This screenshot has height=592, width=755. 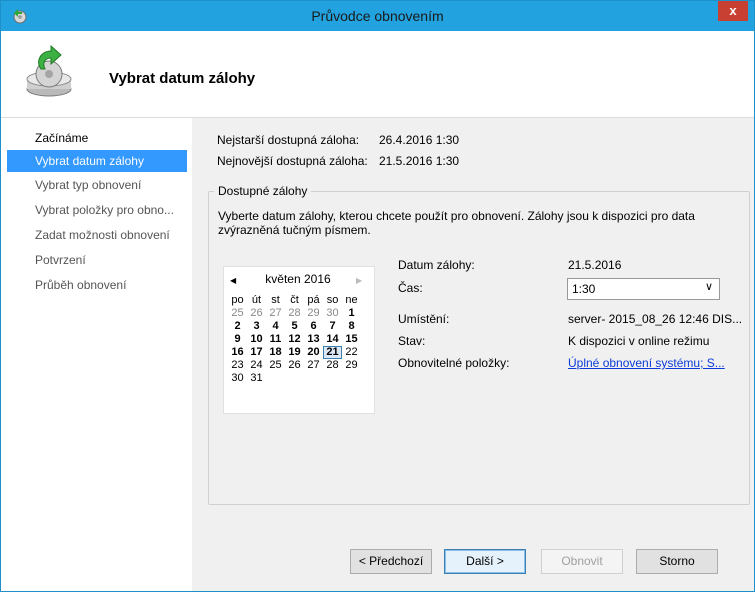 I want to click on calendar-day-17: 17, so click(x=256, y=352).